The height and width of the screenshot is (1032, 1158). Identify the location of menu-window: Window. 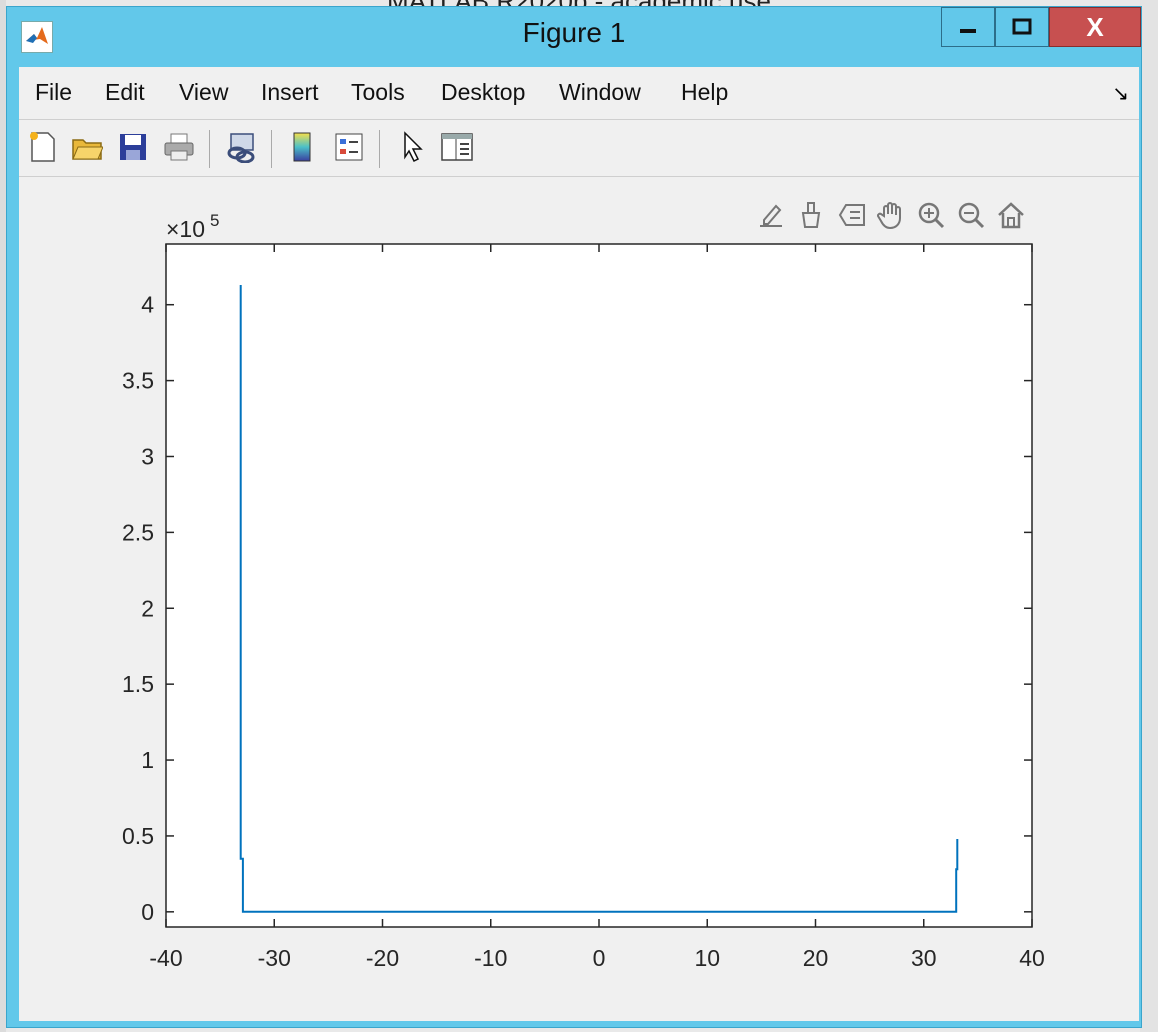
(600, 92).